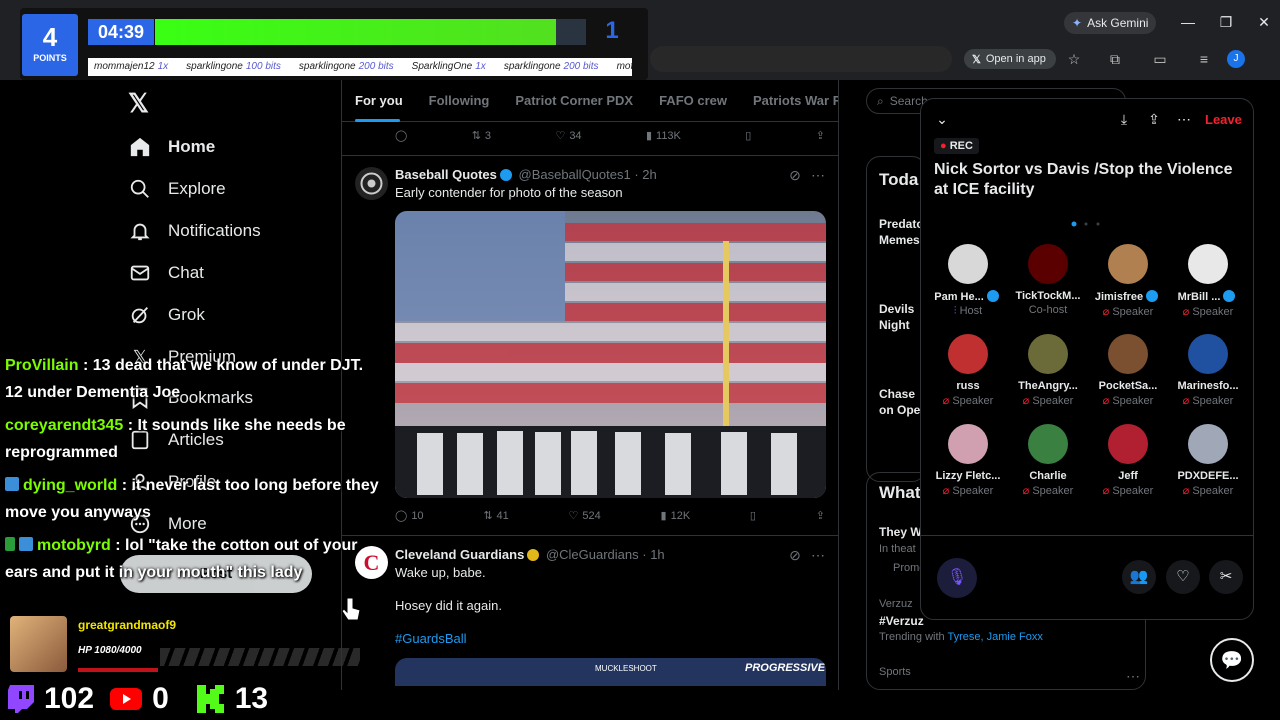  I want to click on author-handle: @BaseballQuotes1, so click(575, 174).